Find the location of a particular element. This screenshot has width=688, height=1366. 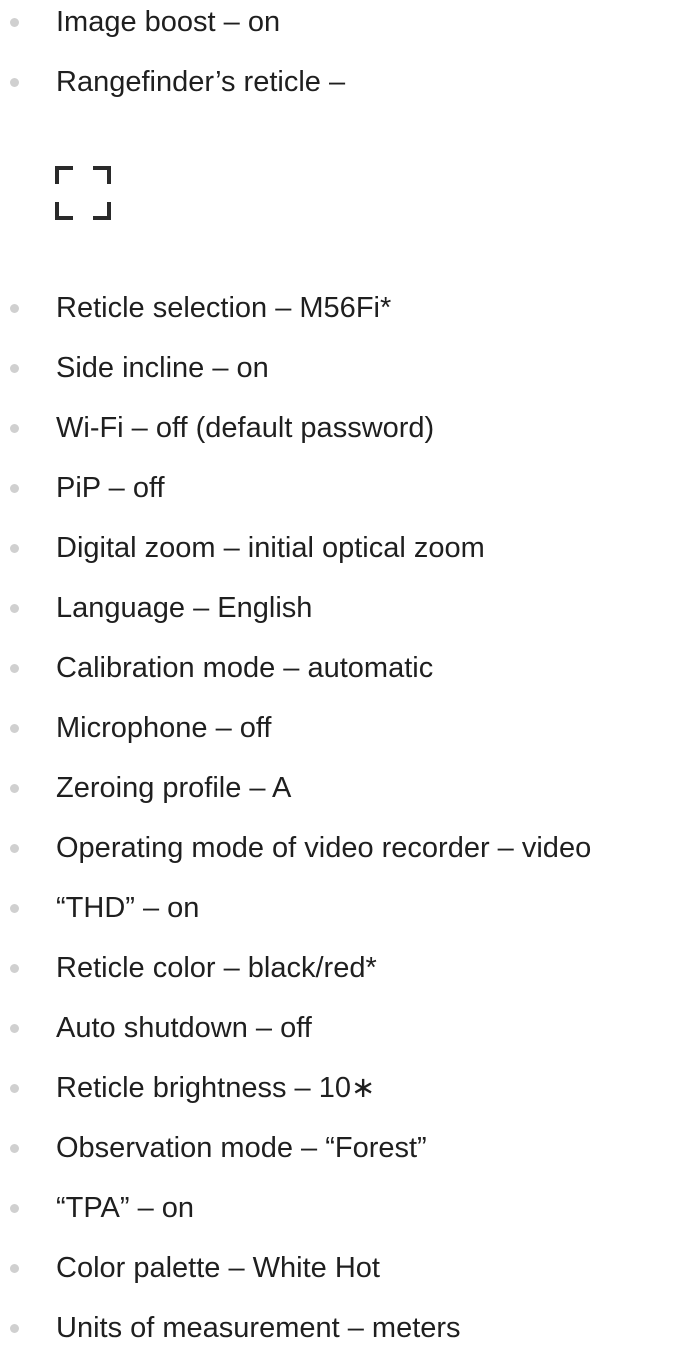

list-item: PiP – off is located at coordinates (344, 496).